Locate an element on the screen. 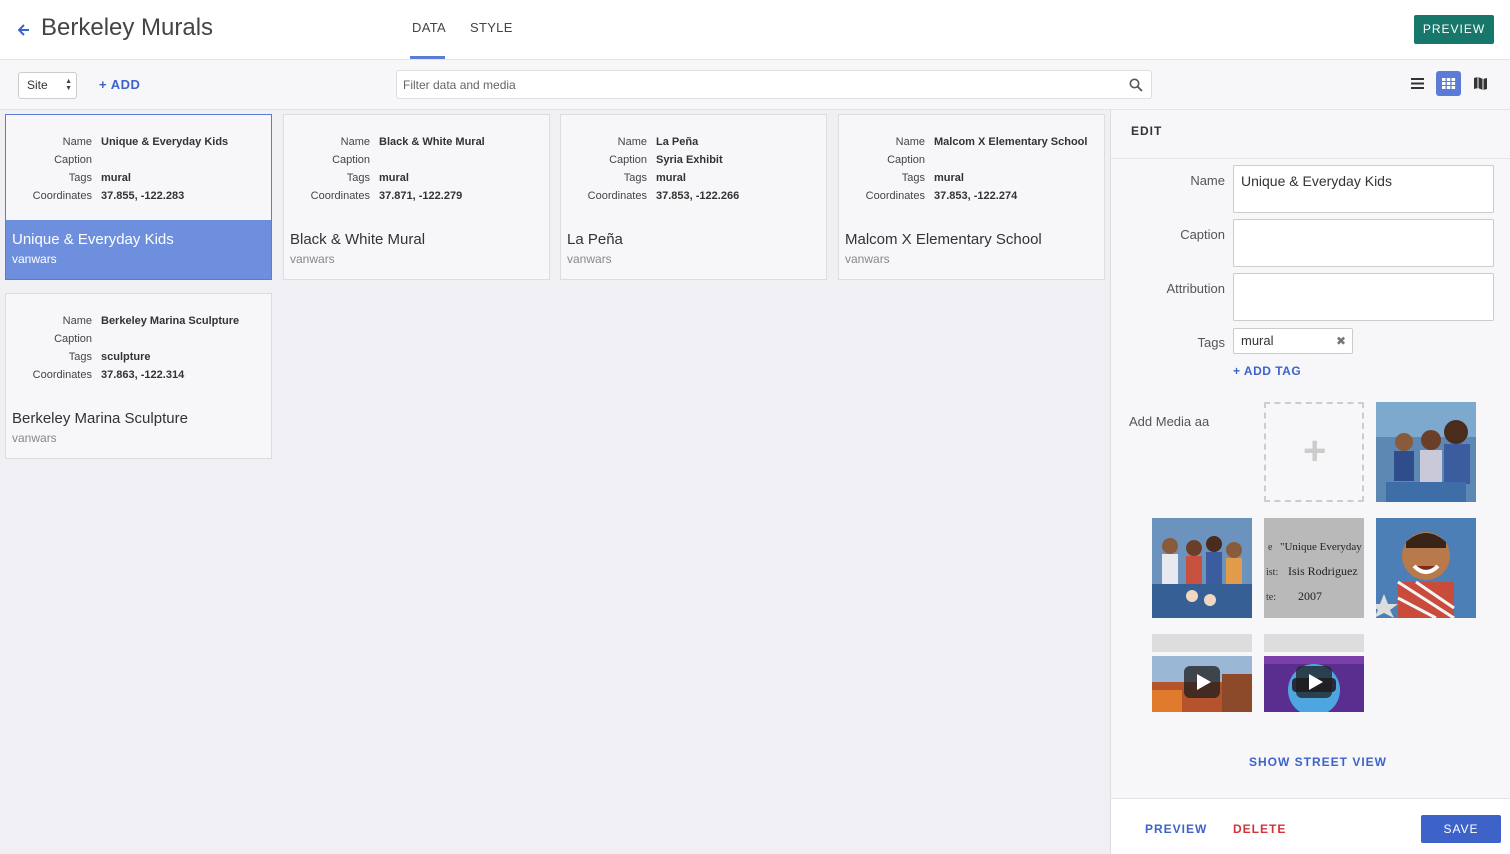 Image resolution: width=1510 pixels, height=854 pixels. svg-text: Isis Rodriguez is located at coordinates (1323, 571).